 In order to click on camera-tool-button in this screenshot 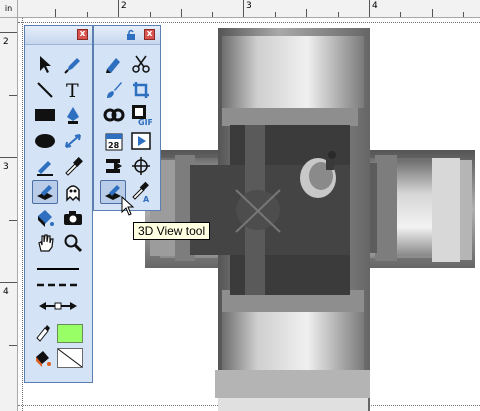, I will do `click(73, 218)`.